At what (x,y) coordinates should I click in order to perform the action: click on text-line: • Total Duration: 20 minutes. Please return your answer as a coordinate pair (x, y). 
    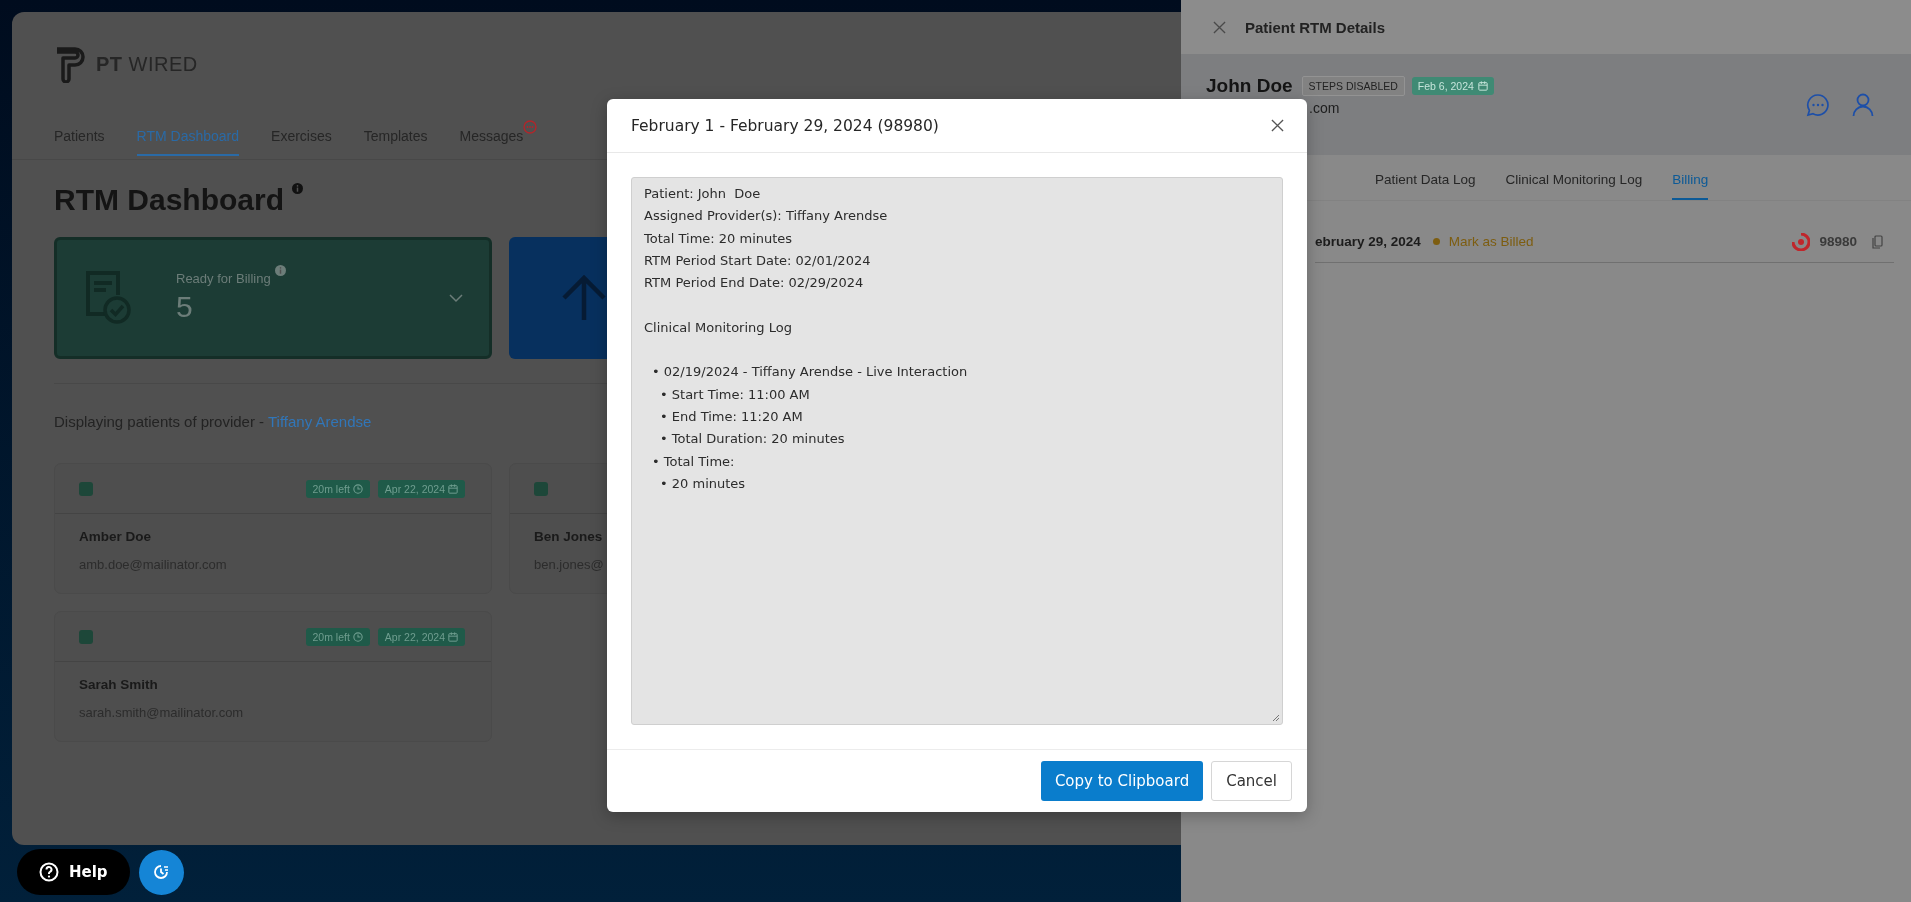
    Looking at the image, I should click on (752, 439).